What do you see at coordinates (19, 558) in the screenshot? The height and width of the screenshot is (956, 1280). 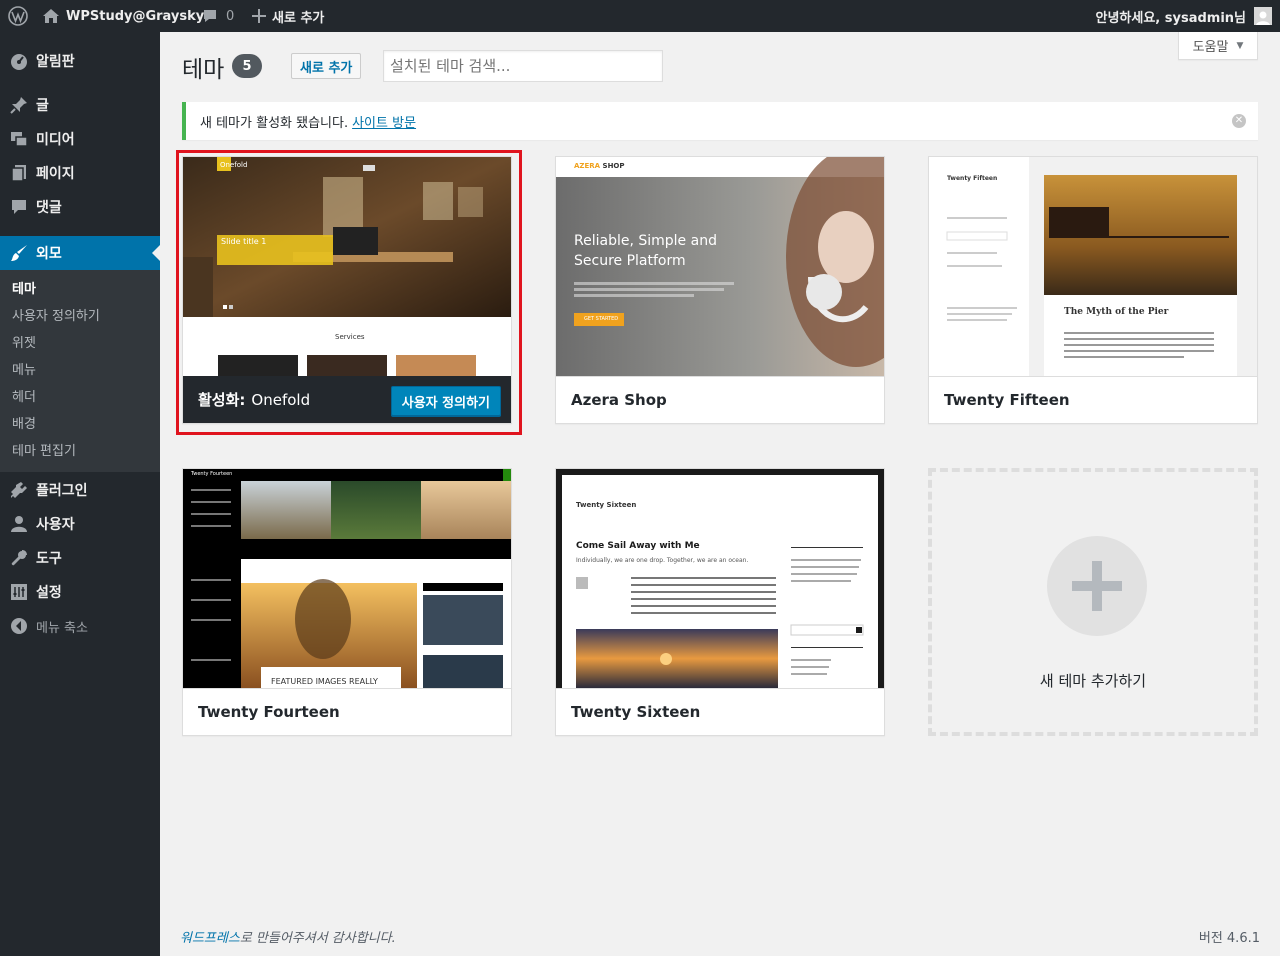 I see `wrench-icon` at bounding box center [19, 558].